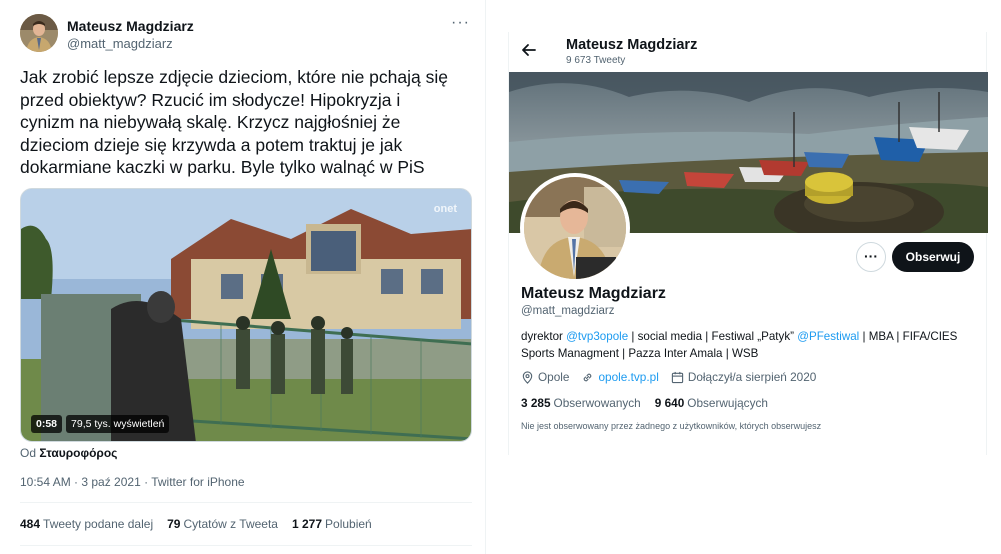  What do you see at coordinates (348, 524) in the screenshot?
I see `stat-label: Polubień` at bounding box center [348, 524].